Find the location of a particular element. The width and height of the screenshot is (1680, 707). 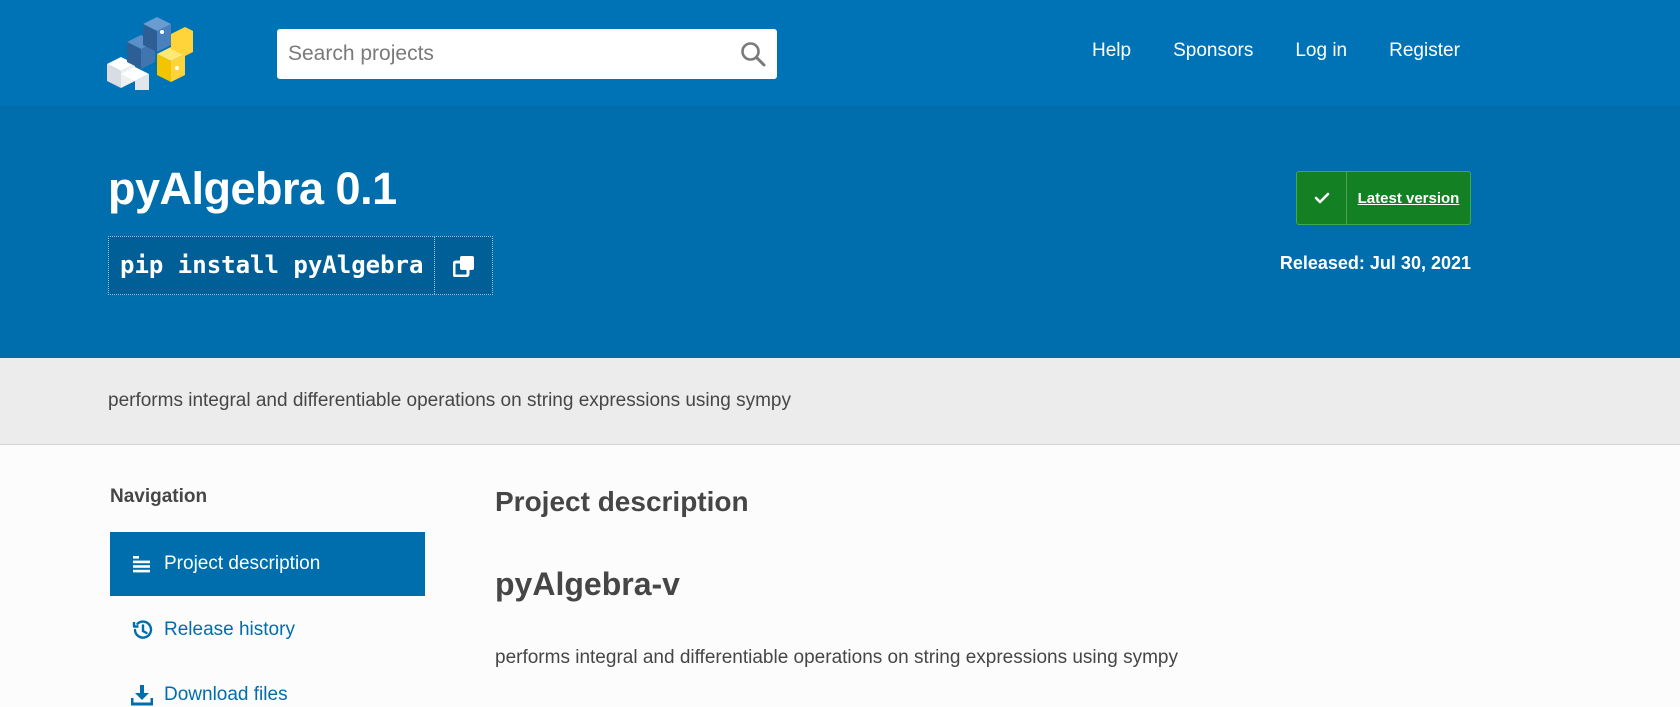

align-left-icon is located at coordinates (142, 564).